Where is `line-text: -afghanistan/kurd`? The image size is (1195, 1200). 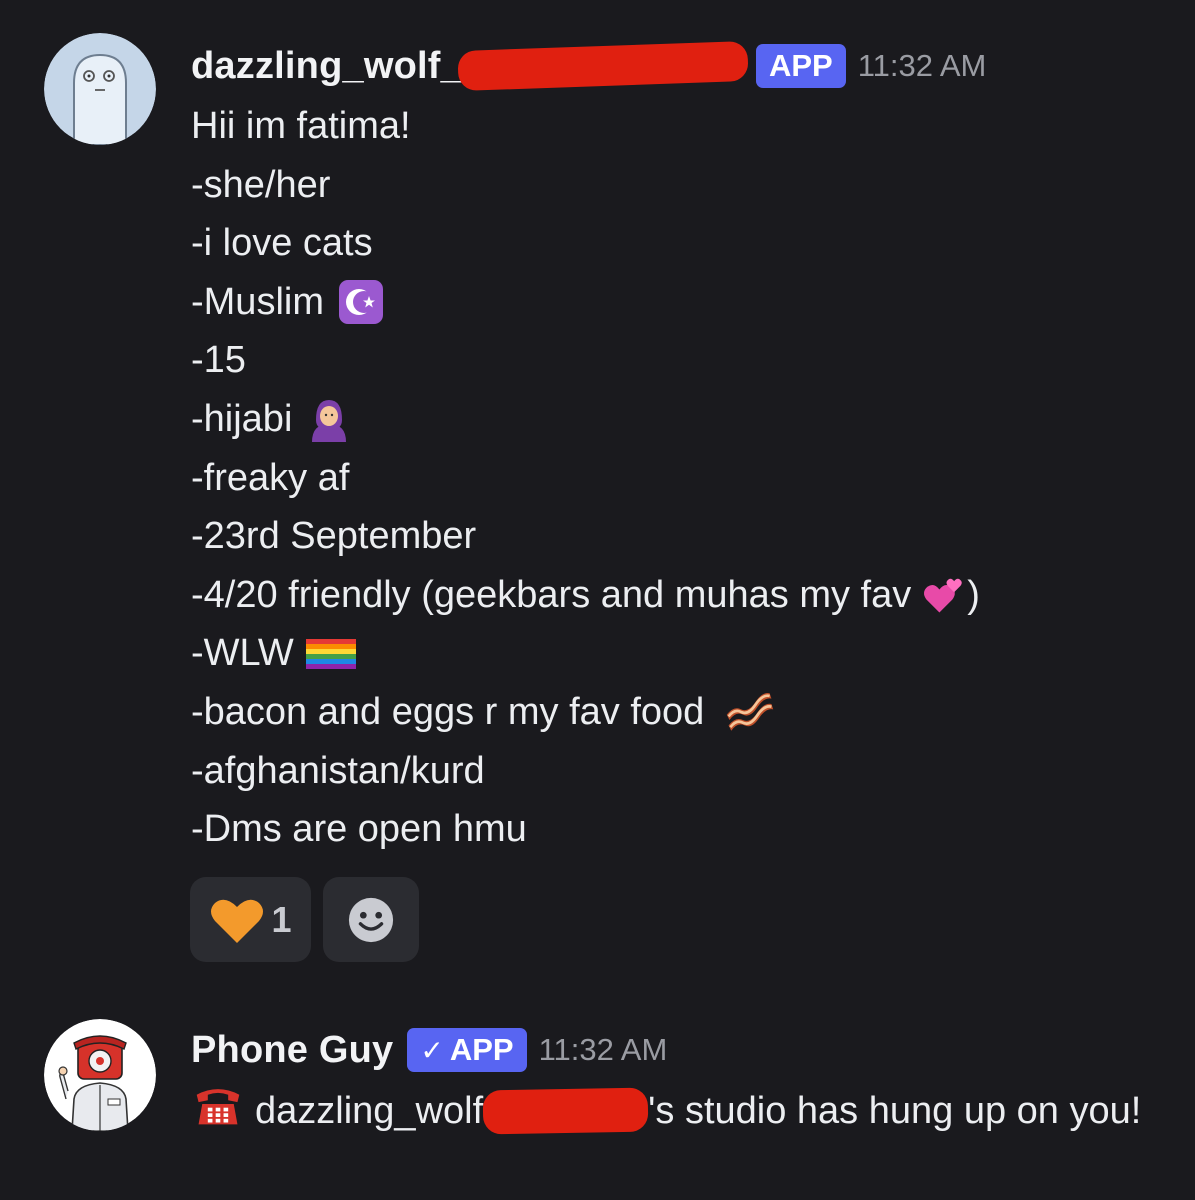 line-text: -afghanistan/kurd is located at coordinates (338, 770).